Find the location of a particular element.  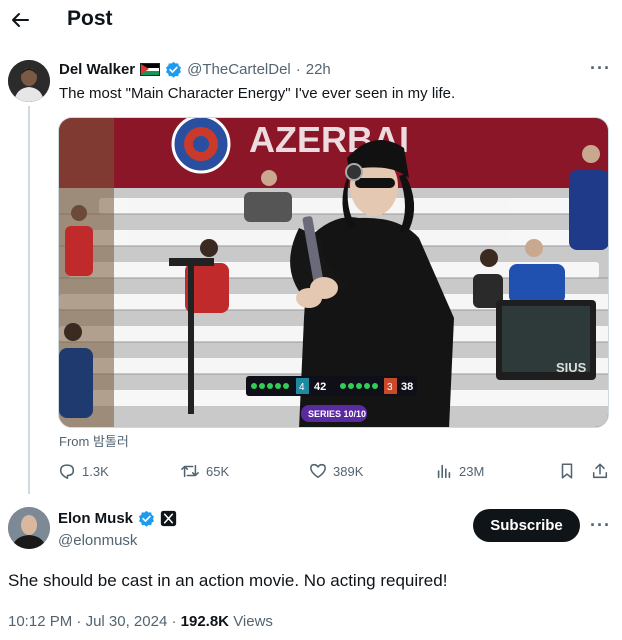

subscribe-button: Subscribe is located at coordinates (526, 525).